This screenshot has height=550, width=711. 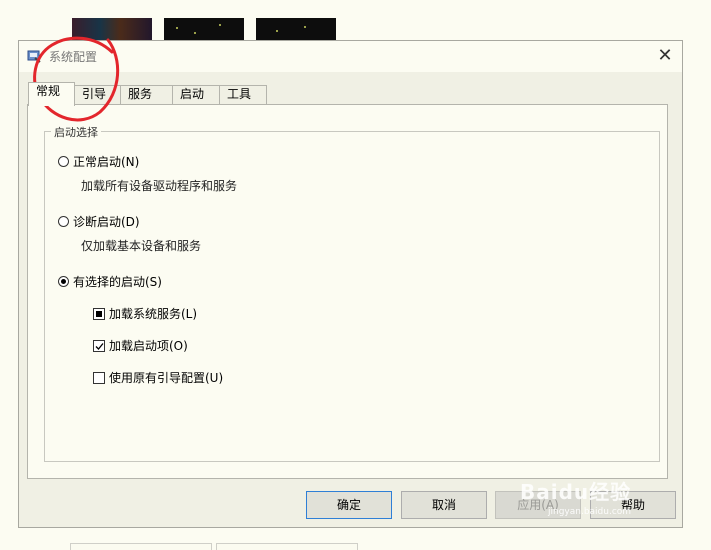 What do you see at coordinates (76, 132) in the screenshot?
I see `group-legend: 启动选择` at bounding box center [76, 132].